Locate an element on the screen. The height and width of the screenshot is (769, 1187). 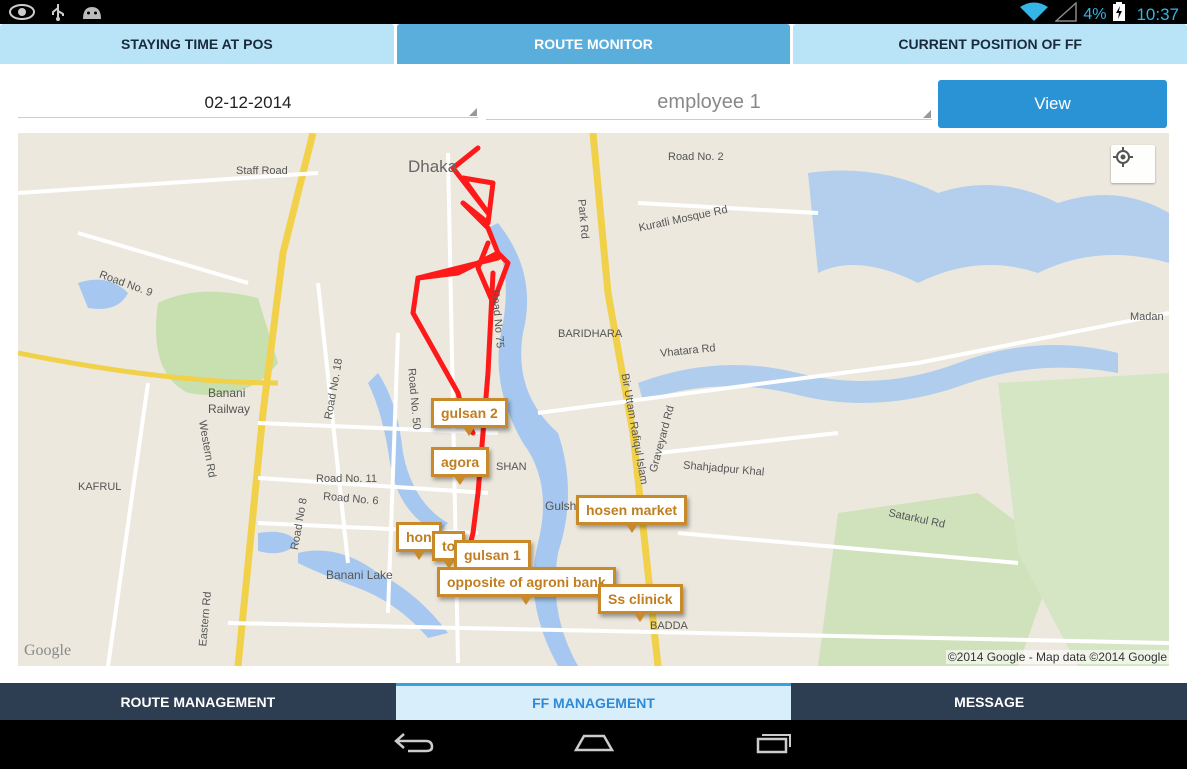
map-label-kafrul: KAFRUL is located at coordinates (100, 487).